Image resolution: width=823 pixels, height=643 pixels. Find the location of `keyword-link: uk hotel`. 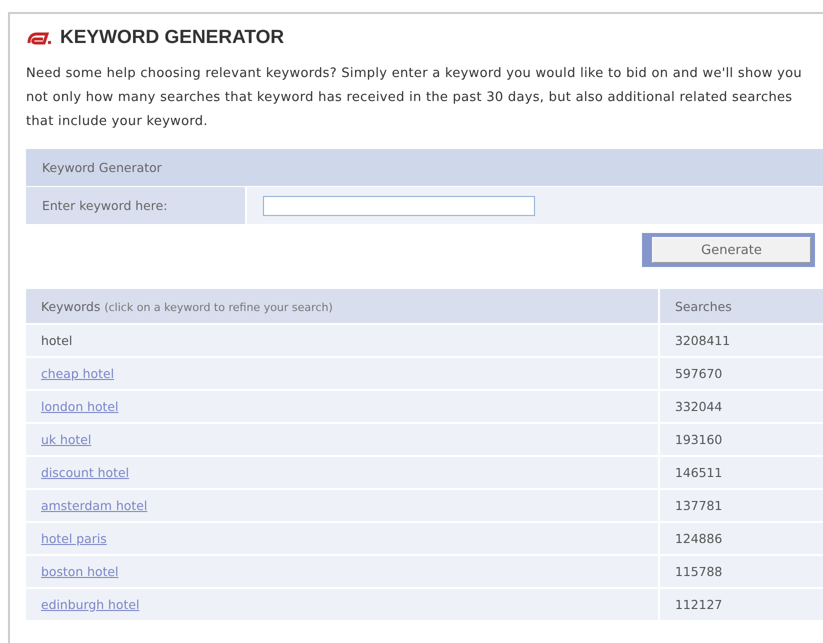

keyword-link: uk hotel is located at coordinates (66, 439).